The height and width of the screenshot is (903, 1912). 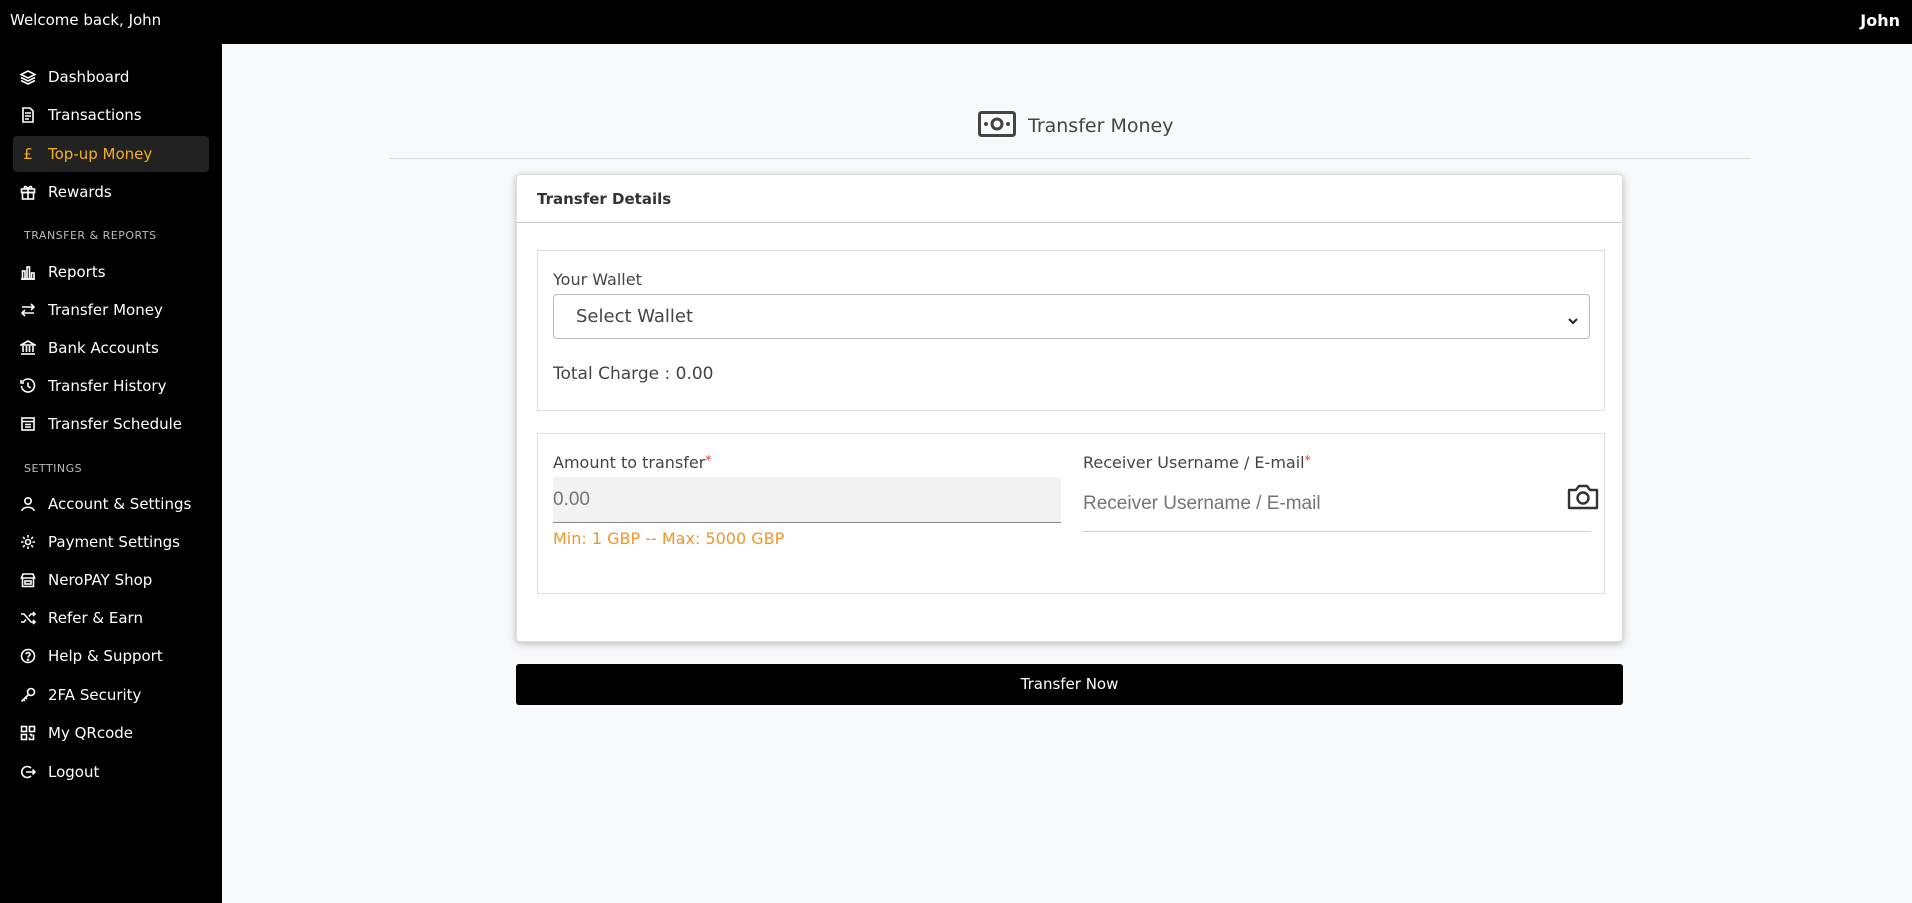 What do you see at coordinates (1101, 126) in the screenshot?
I see `page-title: Transfer Money` at bounding box center [1101, 126].